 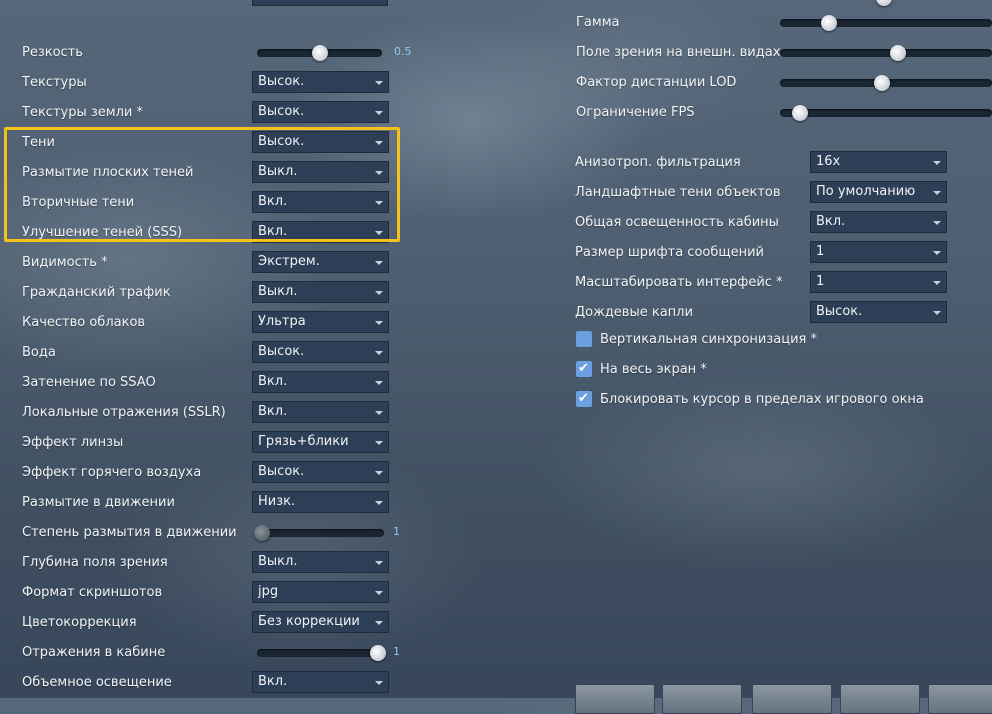 What do you see at coordinates (396, 531) in the screenshot?
I see `motion-blur-strength-value: 1` at bounding box center [396, 531].